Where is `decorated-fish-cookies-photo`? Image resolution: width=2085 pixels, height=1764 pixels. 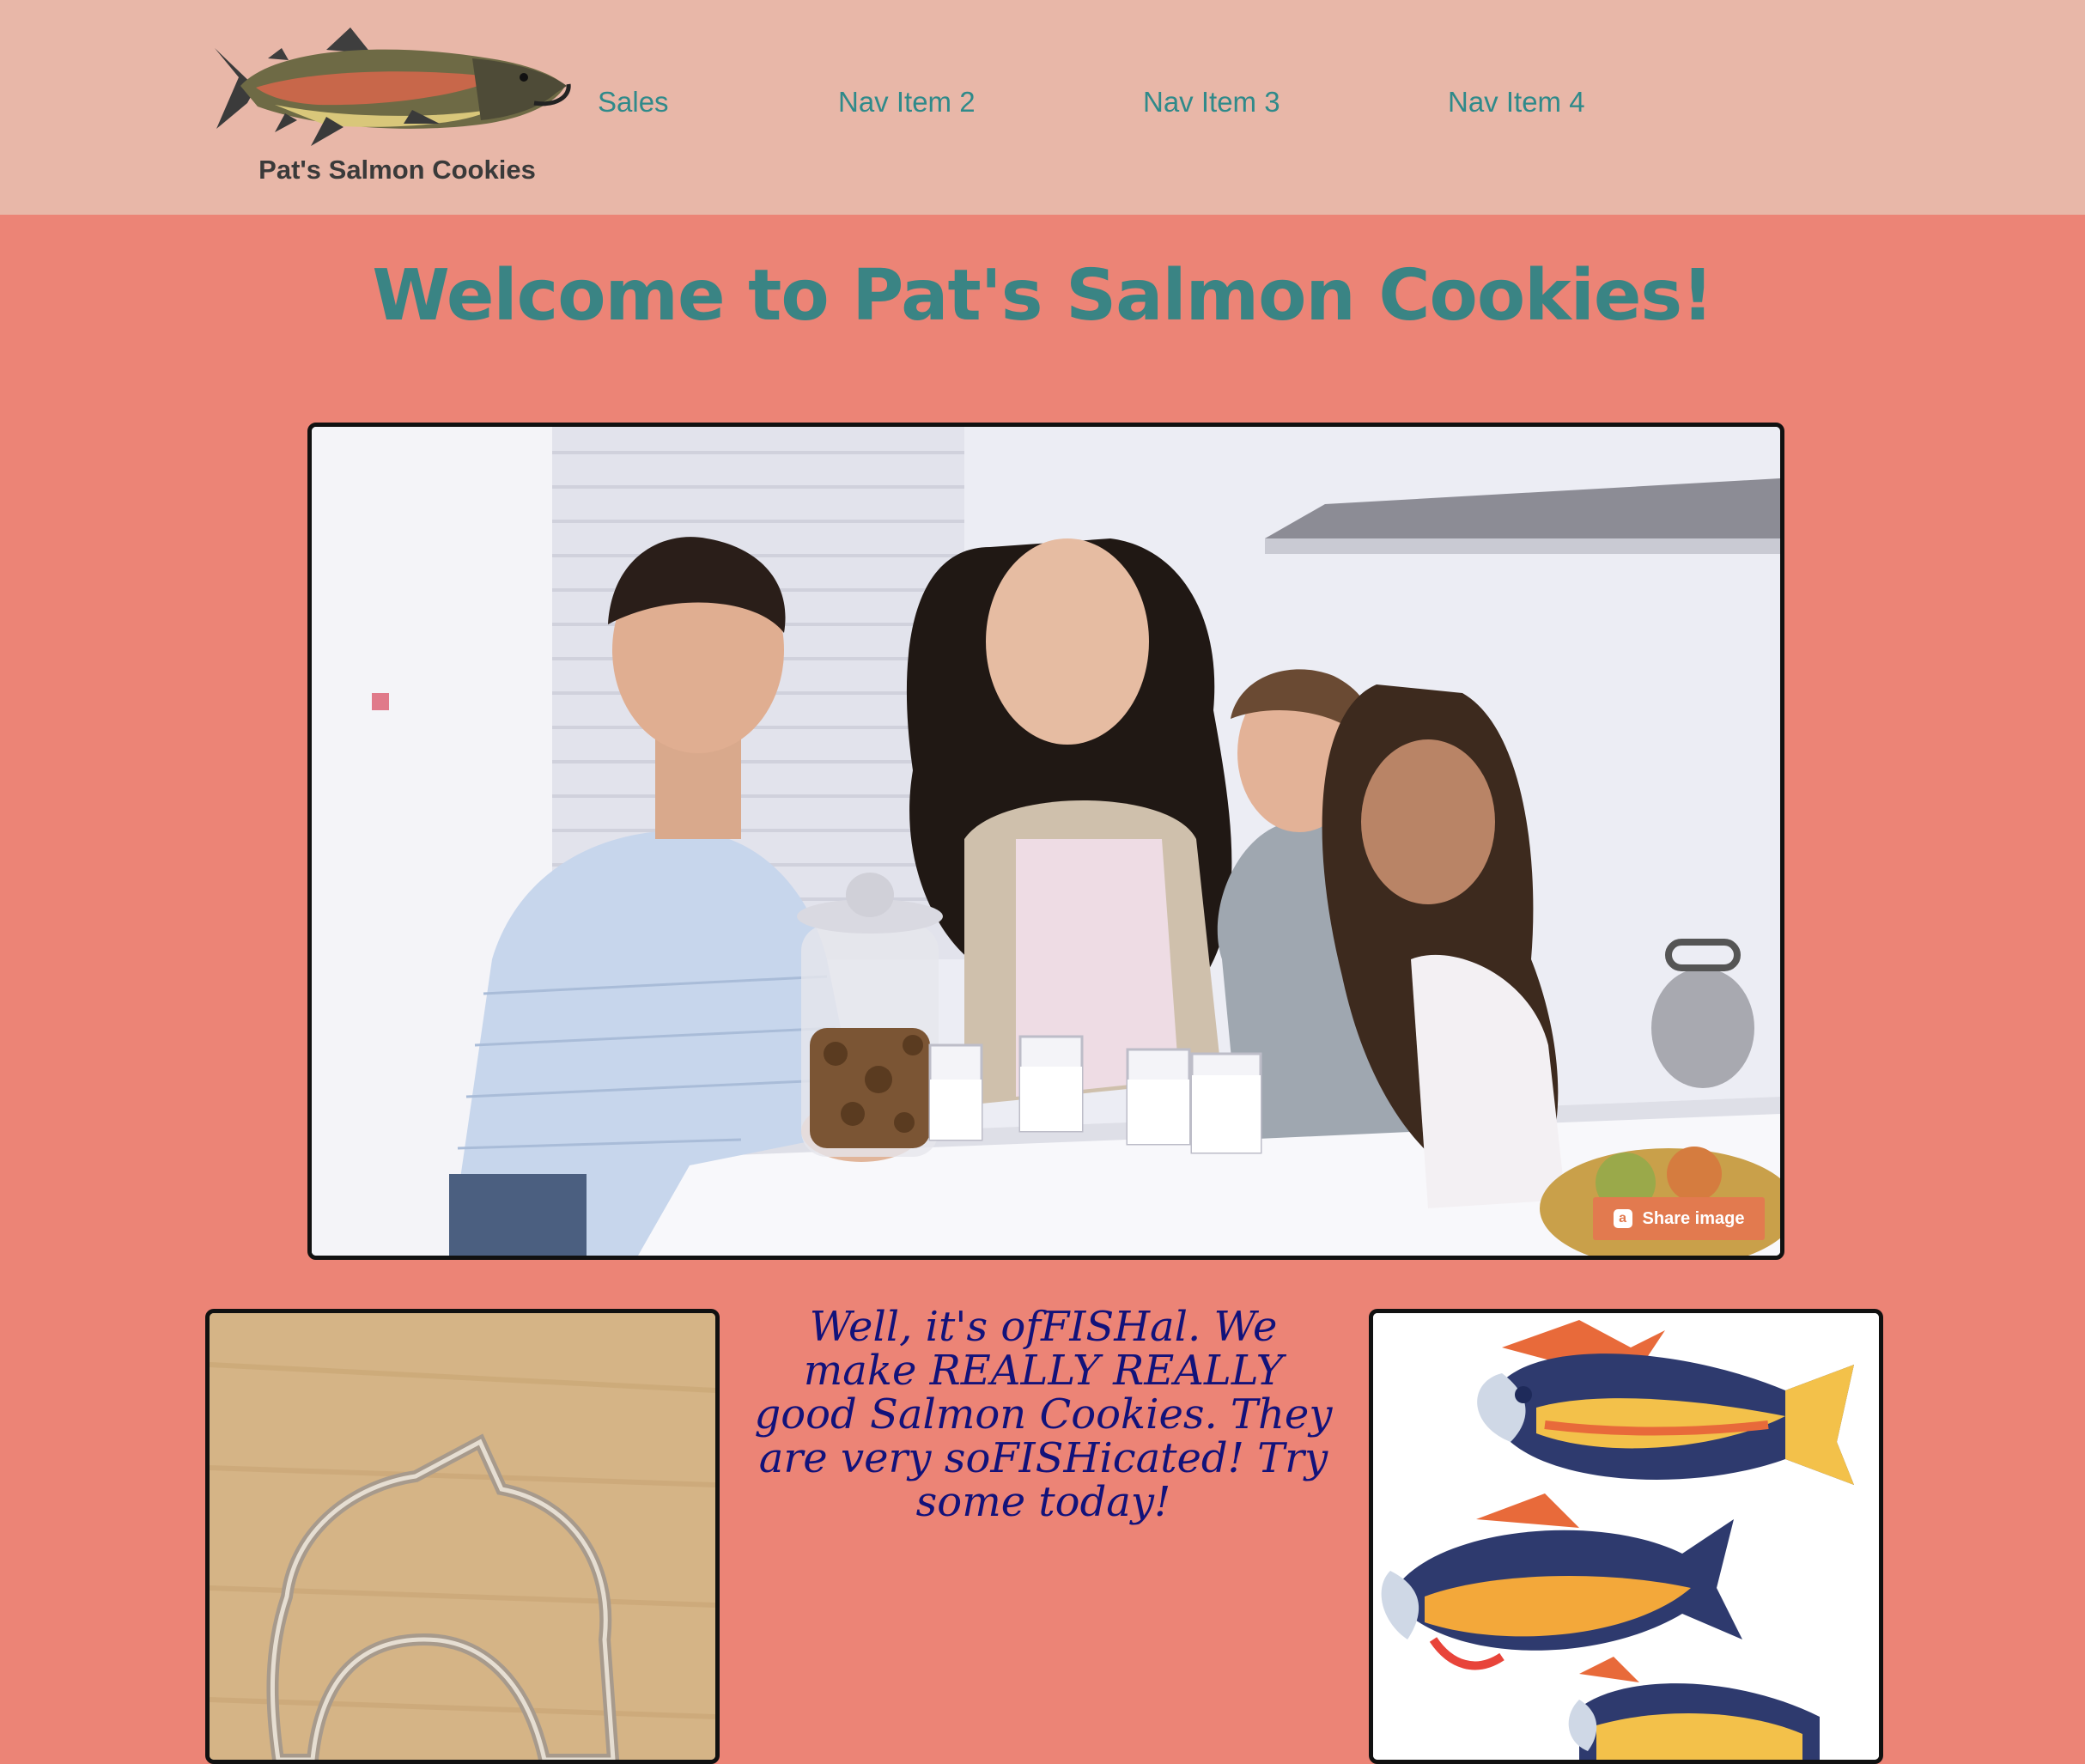
decorated-fish-cookies-photo is located at coordinates (1626, 1536).